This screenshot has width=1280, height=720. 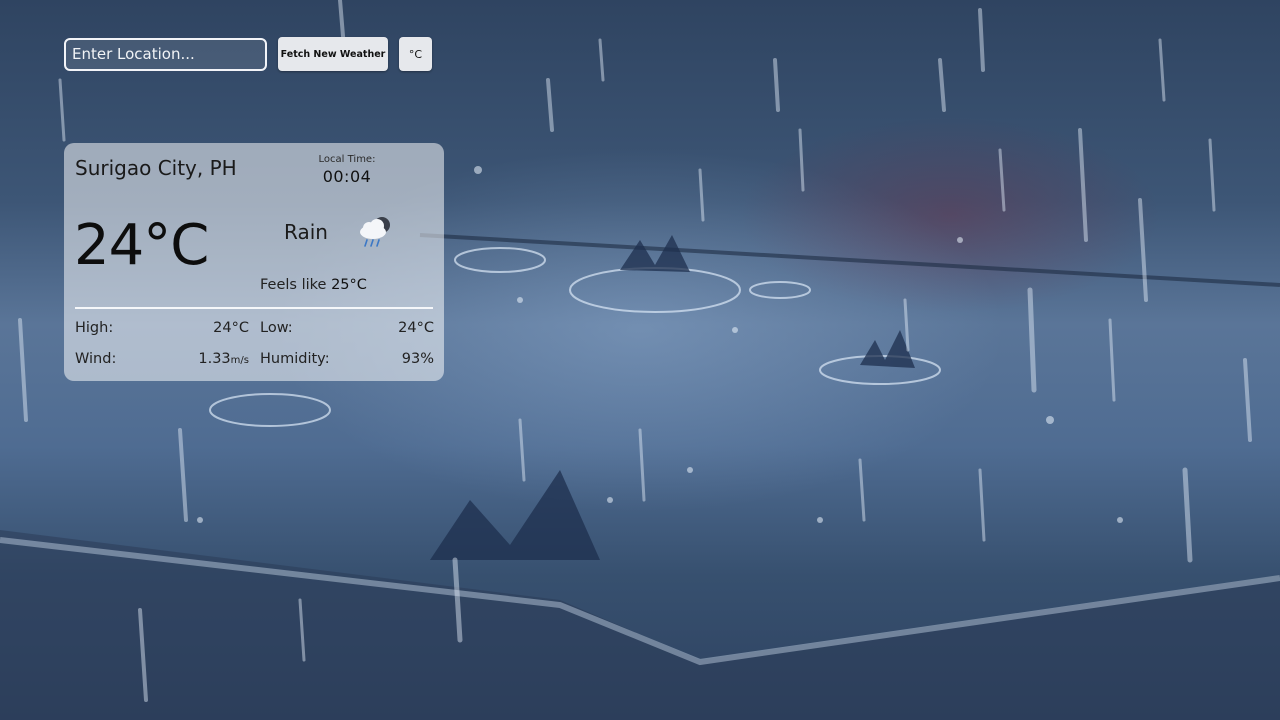 What do you see at coordinates (347, 159) in the screenshot?
I see `local-time-label: Local Time:` at bounding box center [347, 159].